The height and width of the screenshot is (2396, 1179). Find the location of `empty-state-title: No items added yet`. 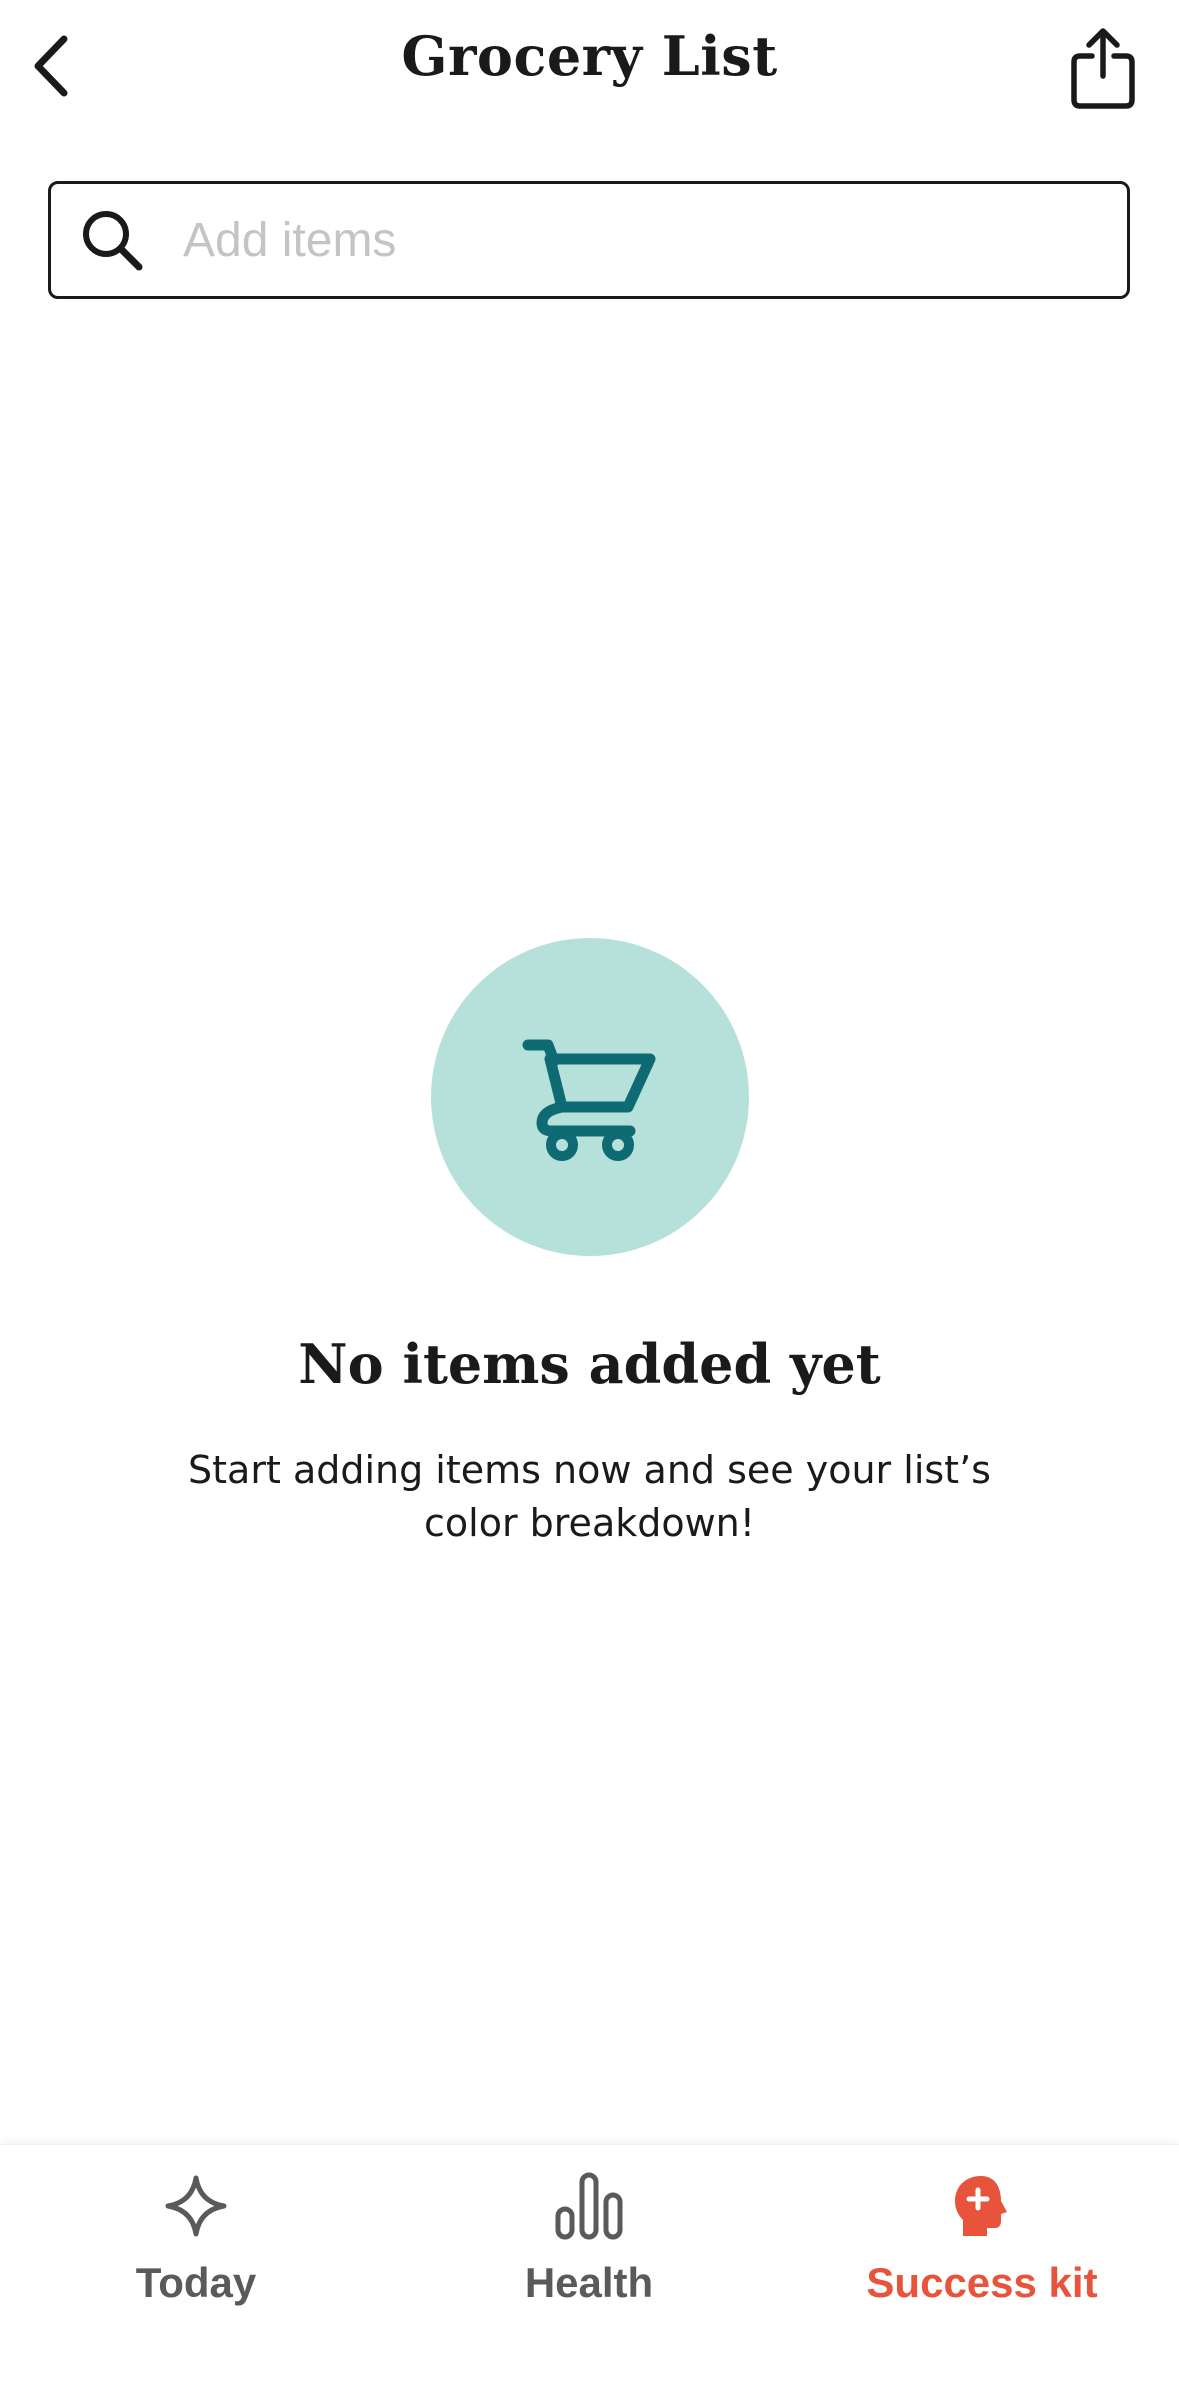

empty-state-title: No items added yet is located at coordinates (589, 1364).